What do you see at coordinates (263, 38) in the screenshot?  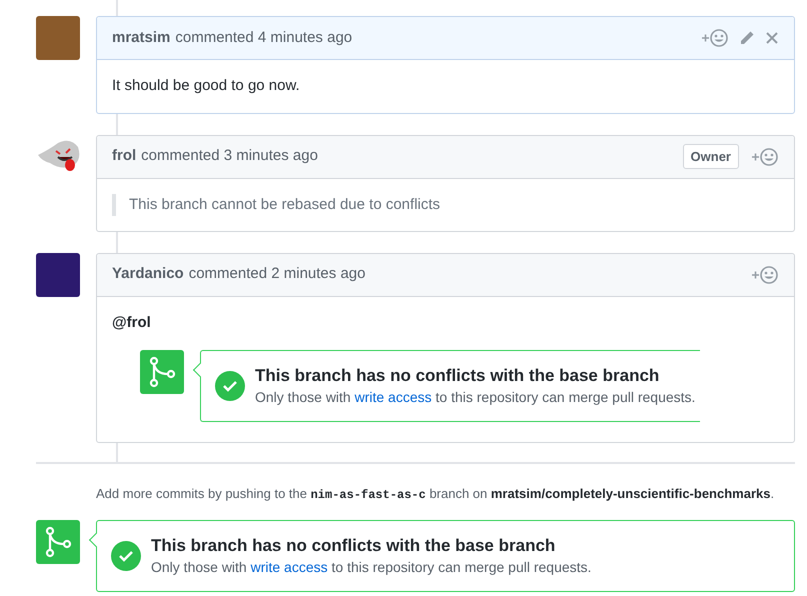 I see `comment-meta: commented 4 minutes ago` at bounding box center [263, 38].